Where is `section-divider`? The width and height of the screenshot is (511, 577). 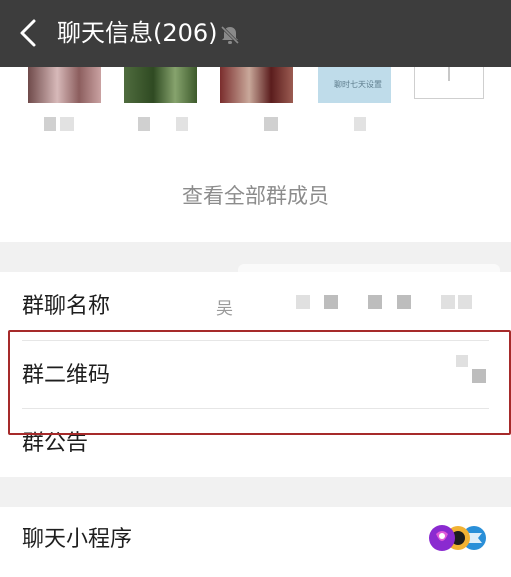
section-divider is located at coordinates (255, 492).